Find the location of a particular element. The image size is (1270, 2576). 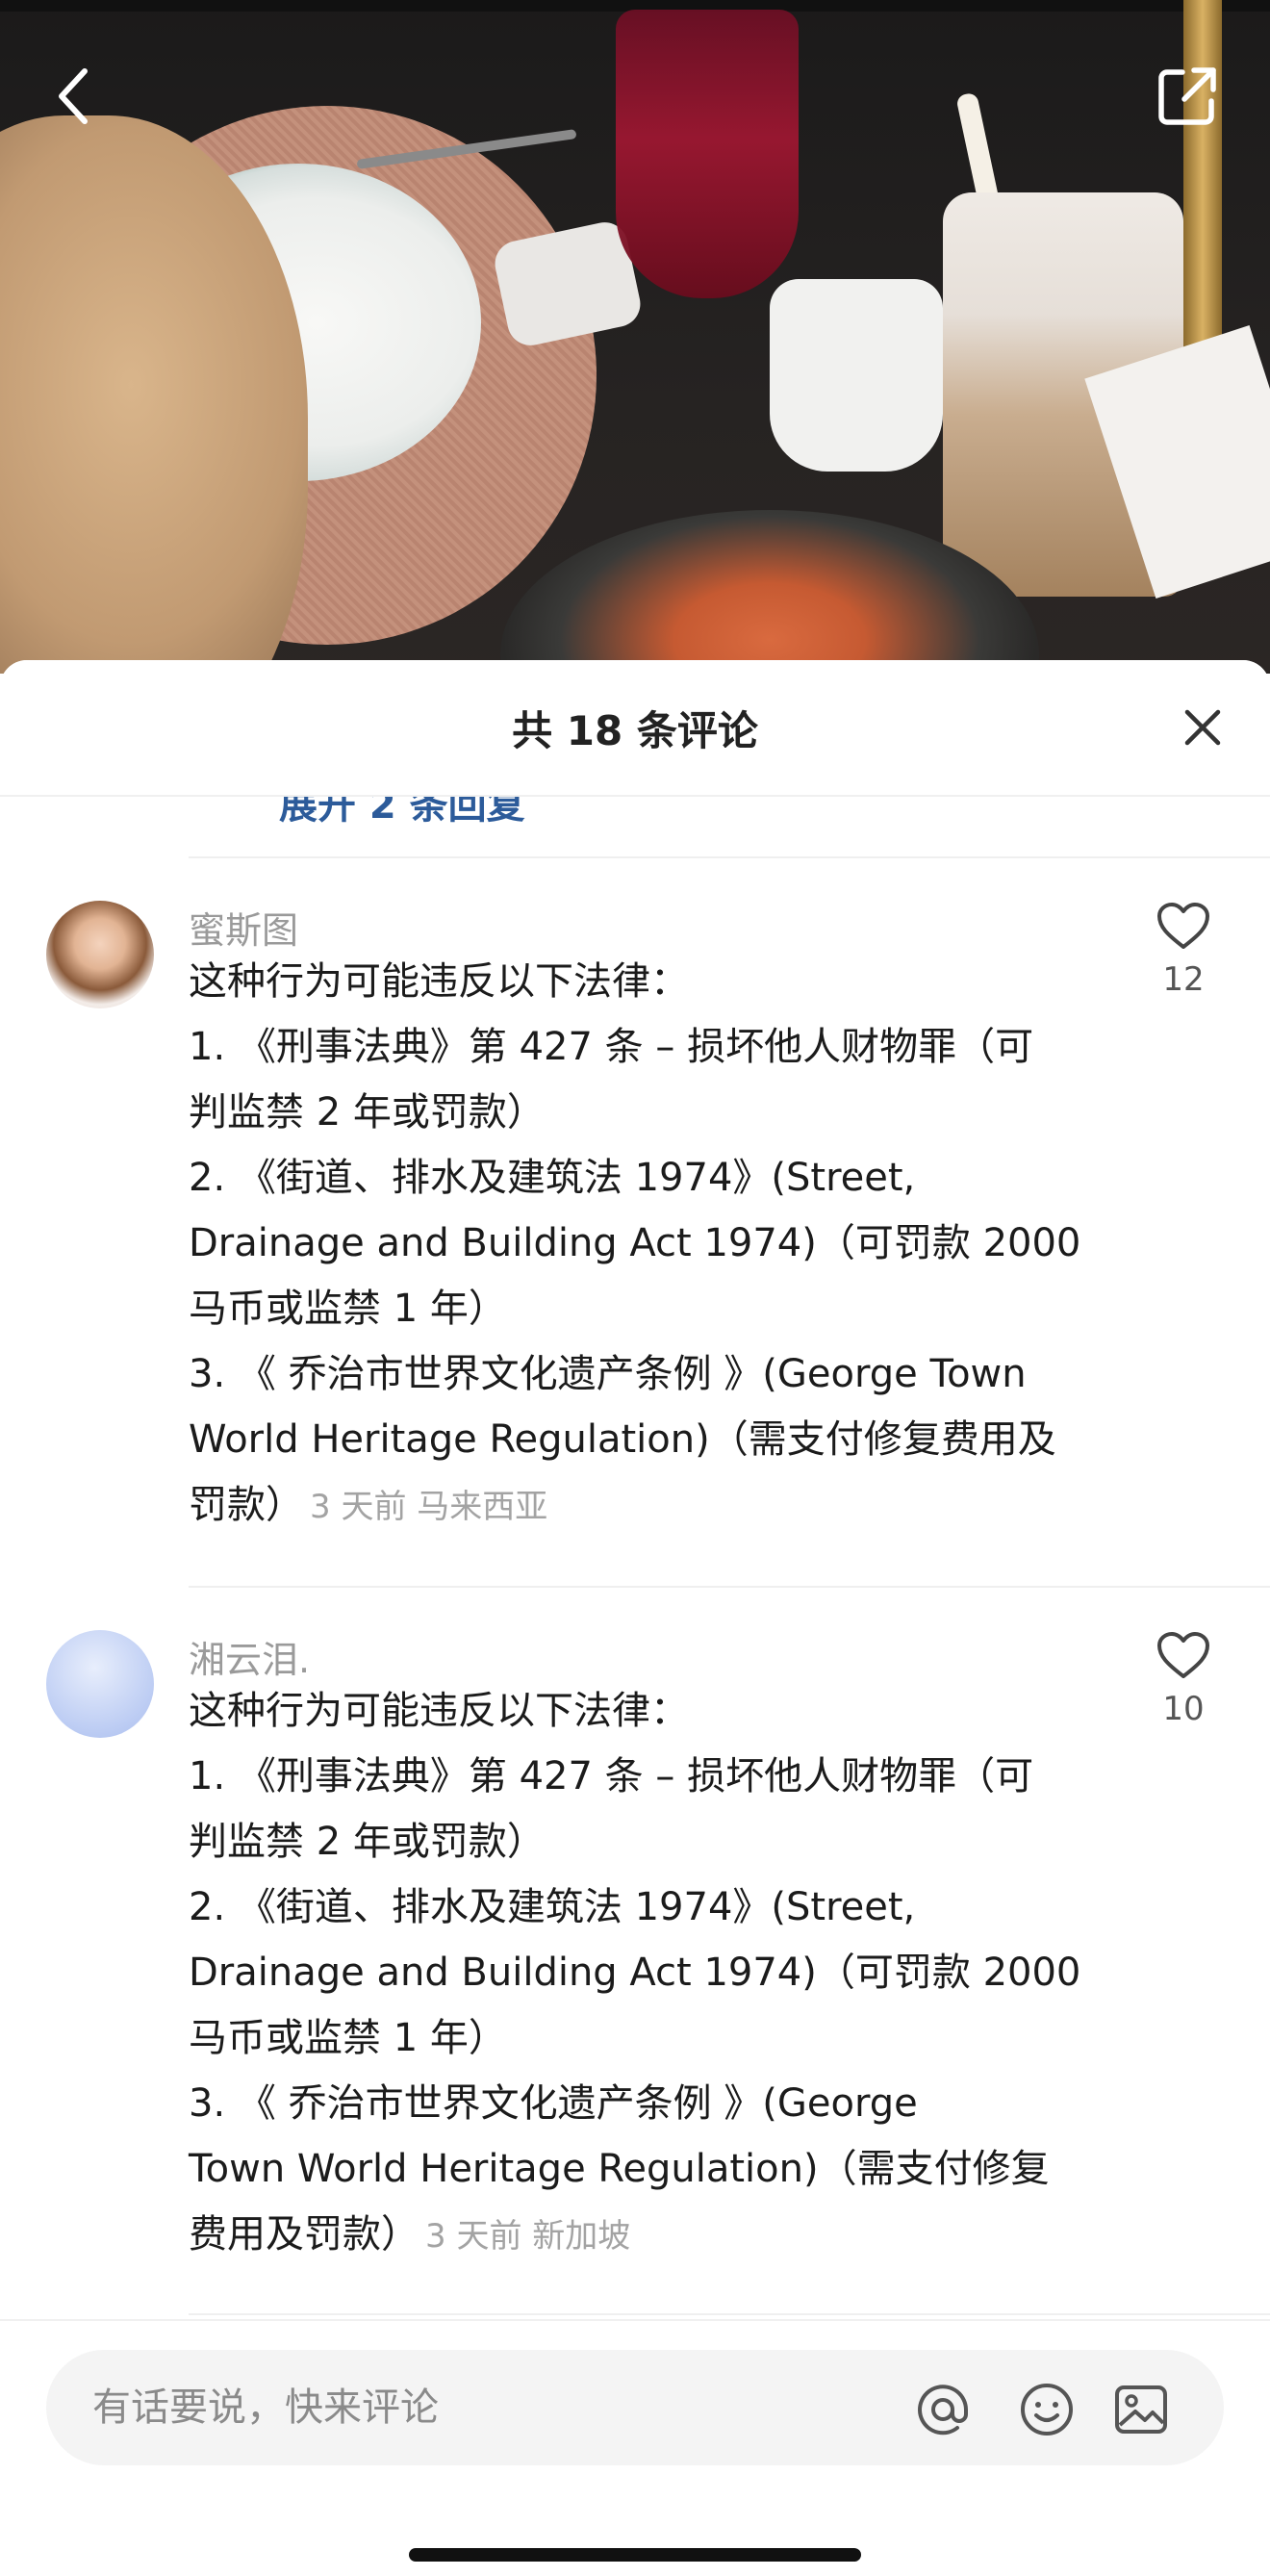

image-button is located at coordinates (1141, 2409).